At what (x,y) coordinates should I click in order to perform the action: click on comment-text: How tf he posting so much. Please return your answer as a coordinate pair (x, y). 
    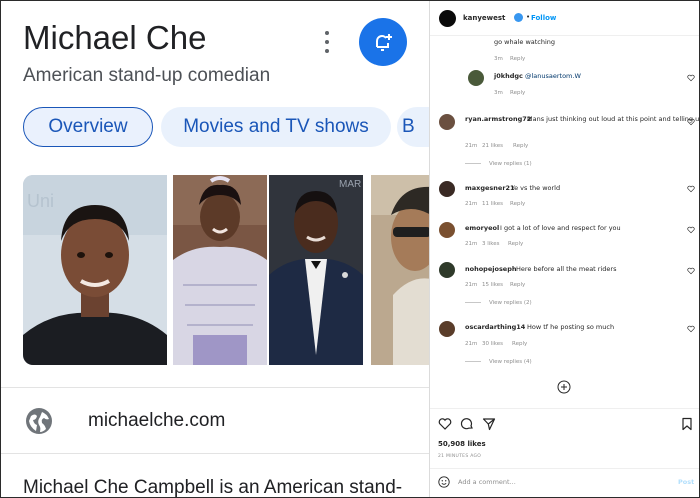
    Looking at the image, I should click on (571, 327).